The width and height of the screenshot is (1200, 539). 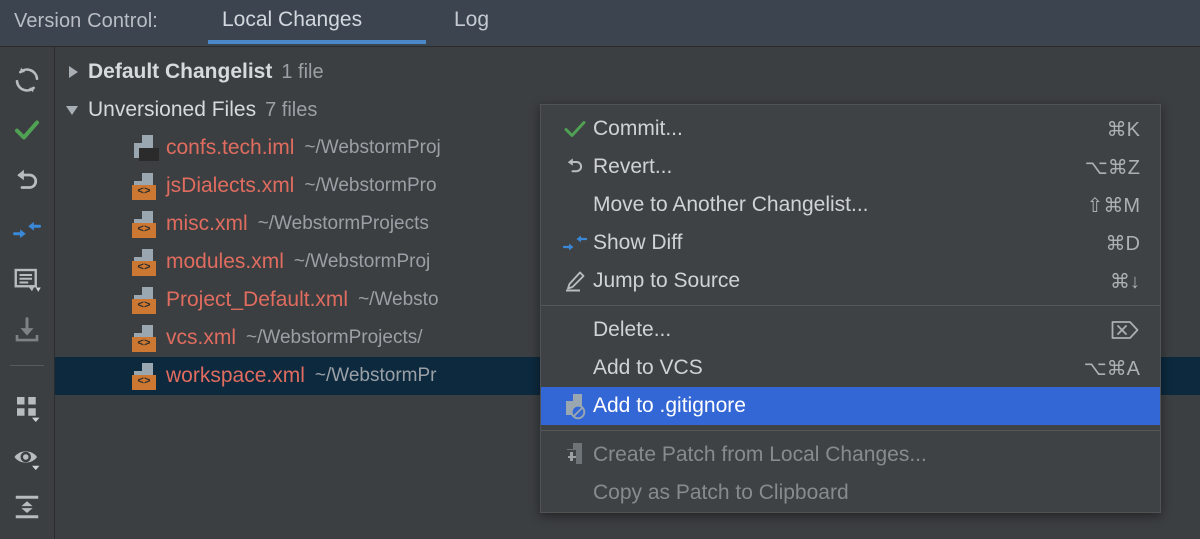 I want to click on file-name: confs.tech.iml, so click(x=230, y=147).